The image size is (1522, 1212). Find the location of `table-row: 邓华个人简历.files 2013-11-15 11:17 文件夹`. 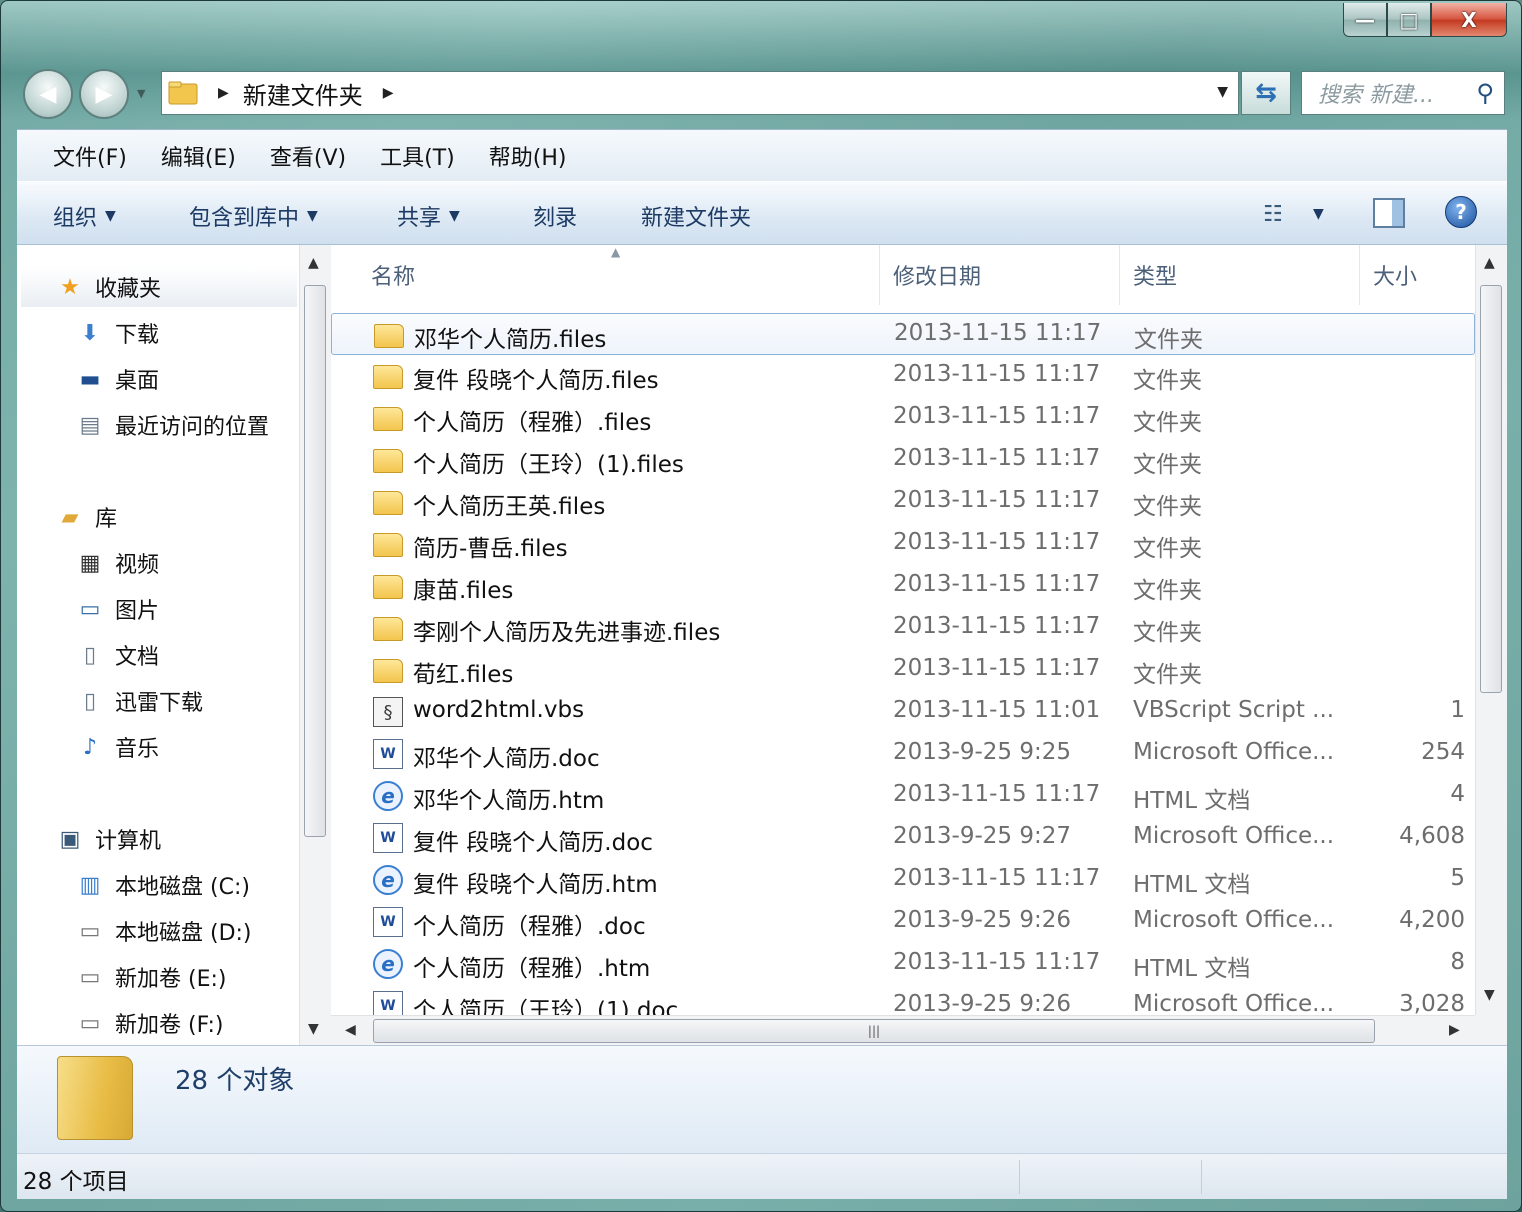

table-row: 邓华个人简历.files 2013-11-15 11:17 文件夹 is located at coordinates (903, 334).